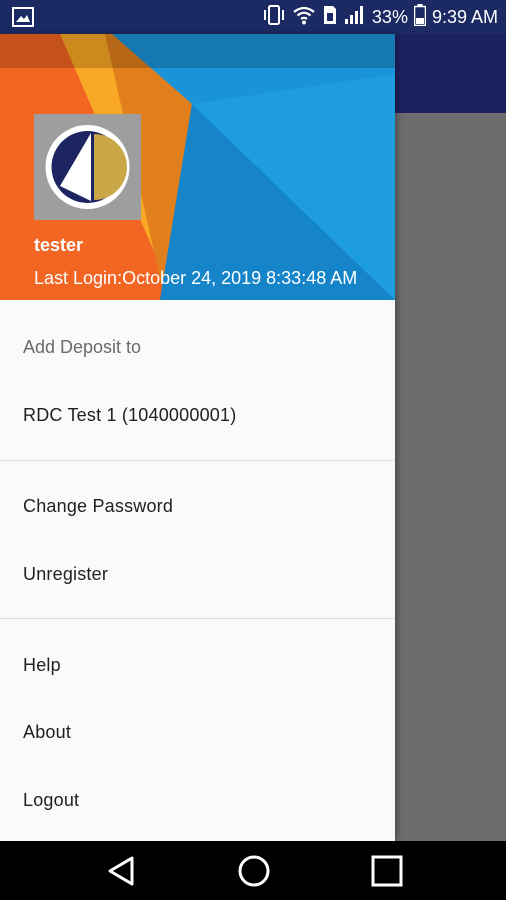 This screenshot has height=900, width=506. I want to click on add-deposit-header: Add Deposit to, so click(82, 347).